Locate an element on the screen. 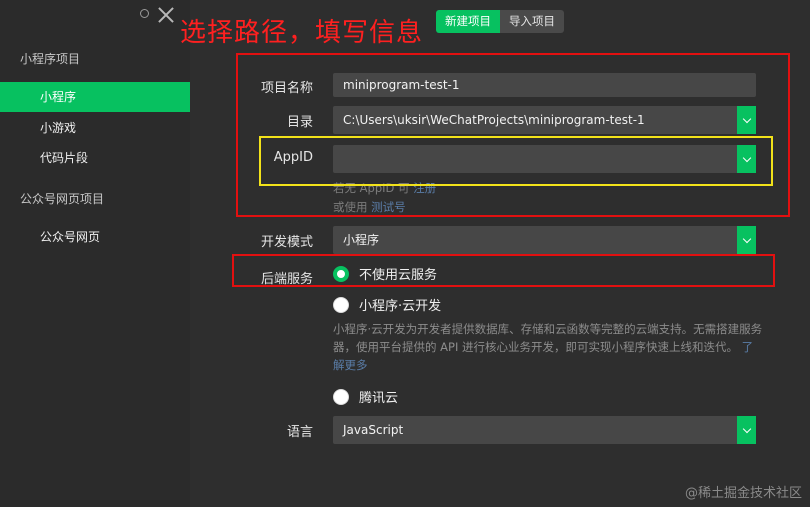  dev-mode-label: 开发模式 is located at coordinates (286, 242).